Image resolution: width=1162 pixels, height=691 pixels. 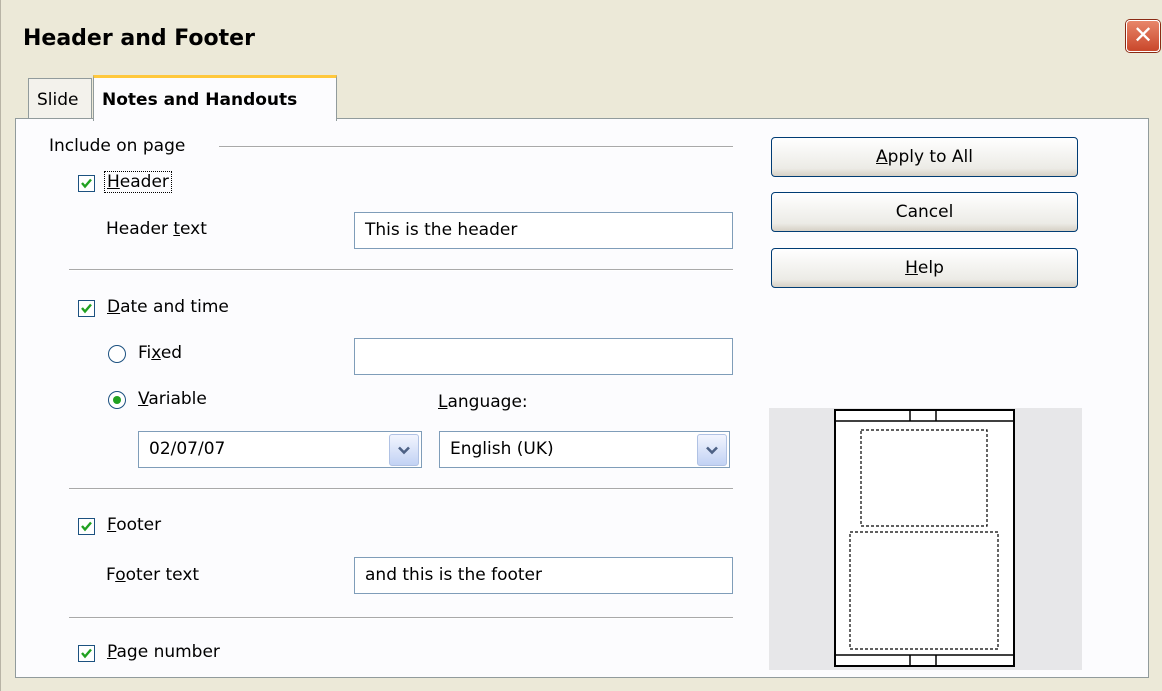 I want to click on footer-text-input: and this is the footer, so click(x=543, y=575).